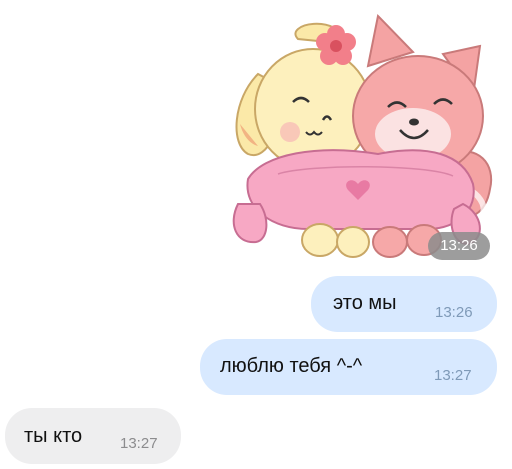 This screenshot has height=469, width=512. Describe the element at coordinates (365, 303) in the screenshot. I see `message-text: это мы` at that location.